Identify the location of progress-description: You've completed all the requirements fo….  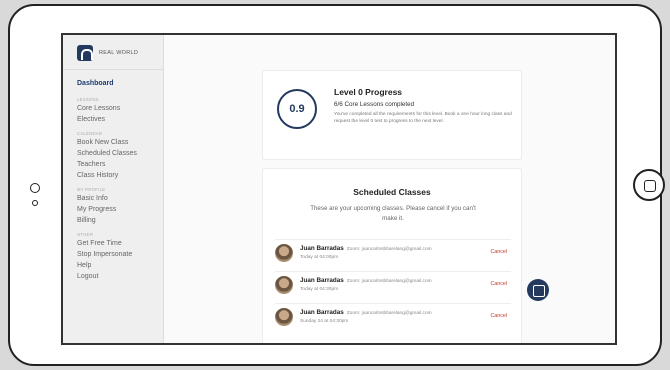
(423, 118).